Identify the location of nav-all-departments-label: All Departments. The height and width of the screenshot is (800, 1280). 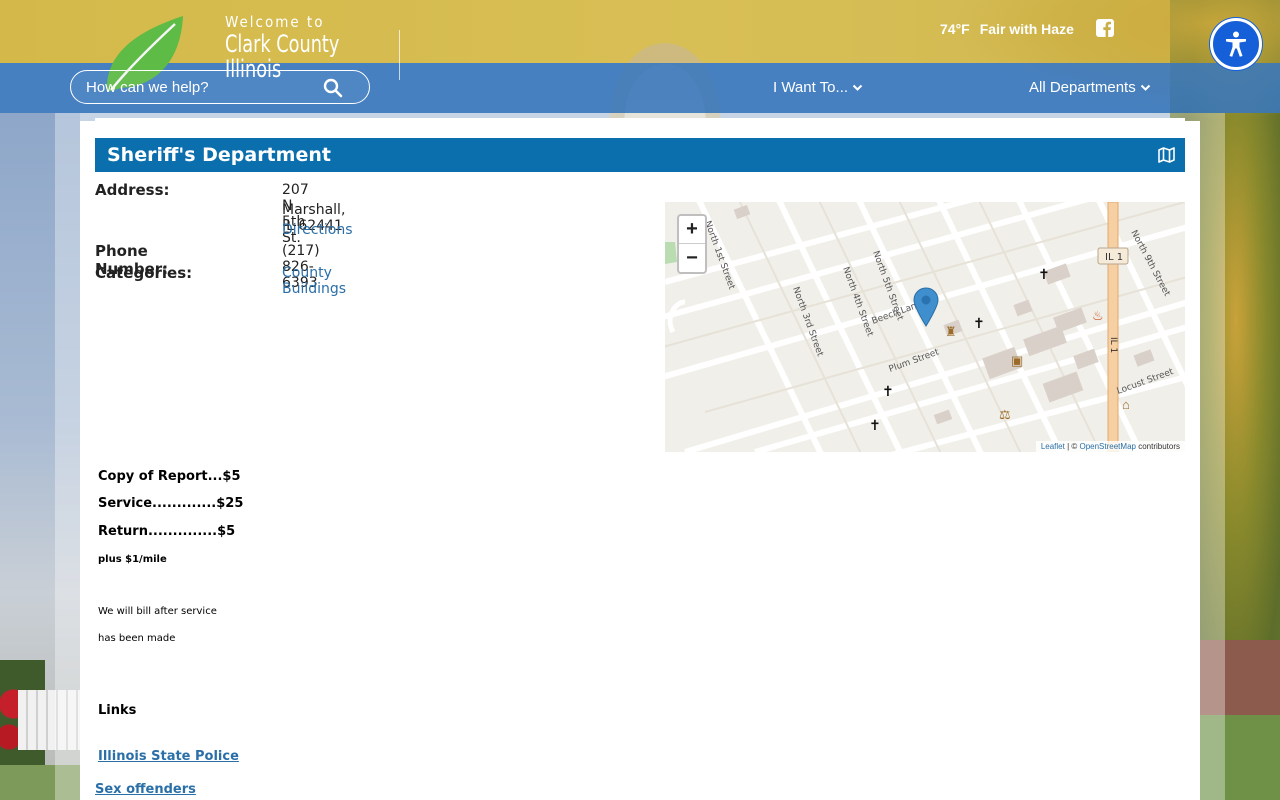
(1082, 87).